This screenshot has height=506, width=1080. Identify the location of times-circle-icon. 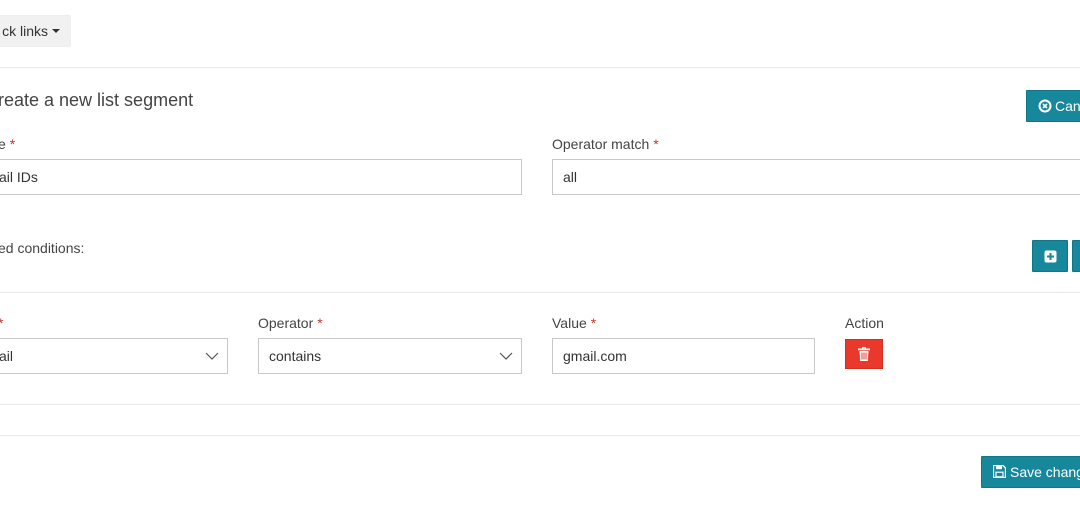
(1045, 106).